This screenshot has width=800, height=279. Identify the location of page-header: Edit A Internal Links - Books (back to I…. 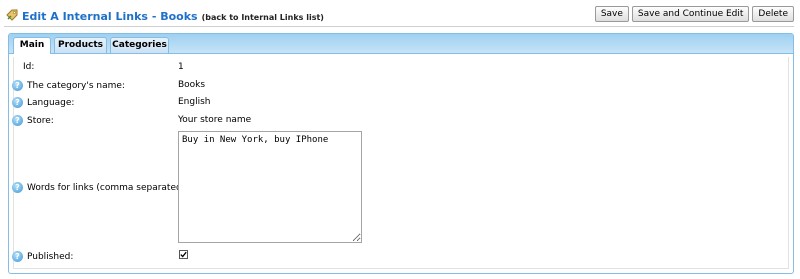
(400, 13).